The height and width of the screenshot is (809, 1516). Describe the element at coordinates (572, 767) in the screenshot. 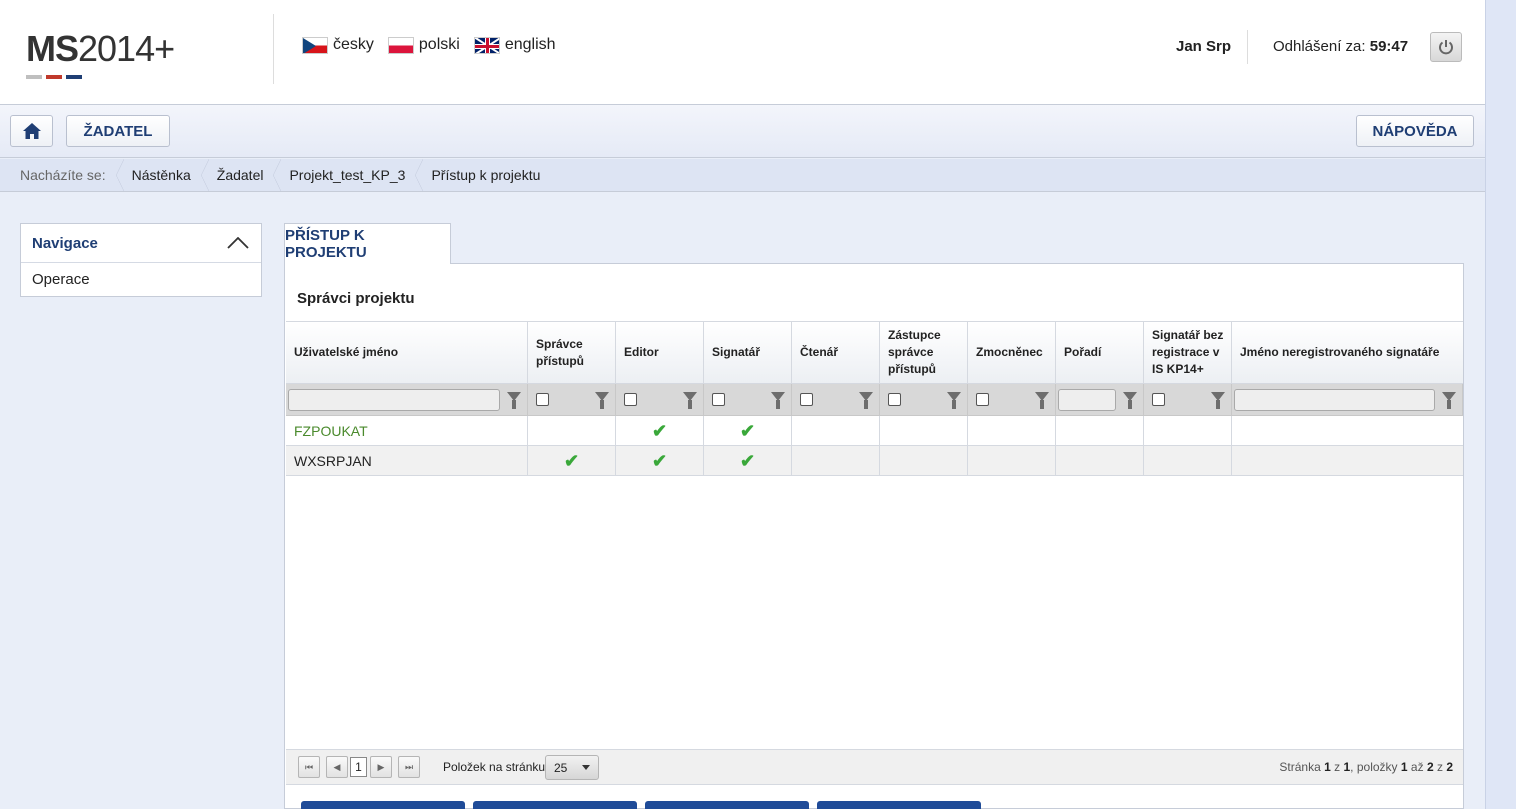

I see `page-size-select: 25` at that location.